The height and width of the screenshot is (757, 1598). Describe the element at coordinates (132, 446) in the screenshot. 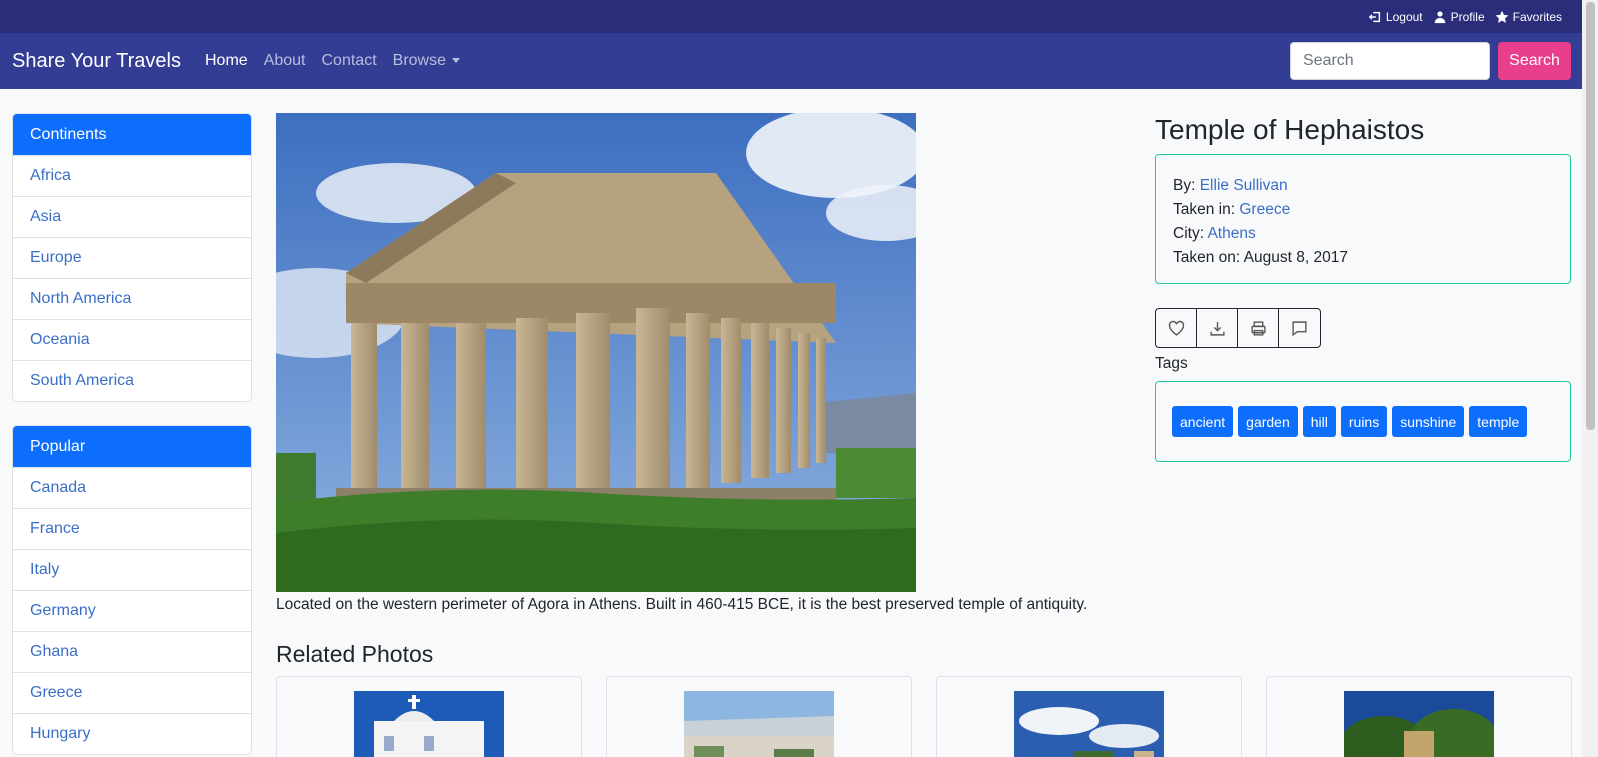

I see `popular-header: Popular` at that location.